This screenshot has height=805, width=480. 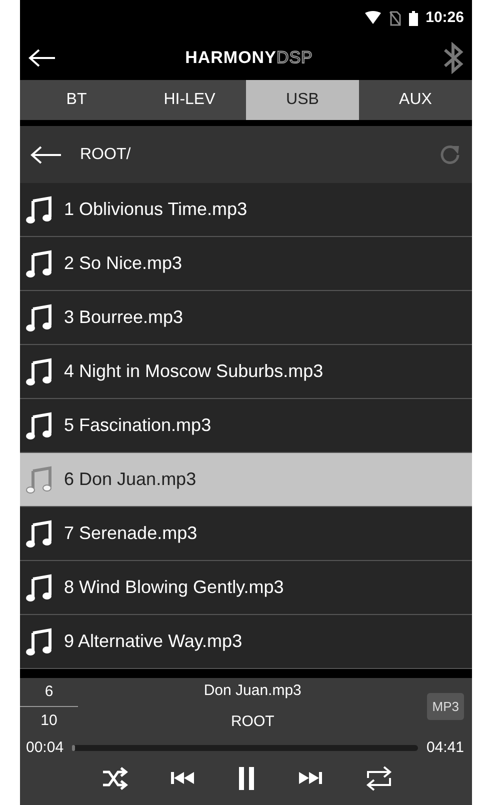 I want to click on track-number: 6, so click(x=49, y=693).